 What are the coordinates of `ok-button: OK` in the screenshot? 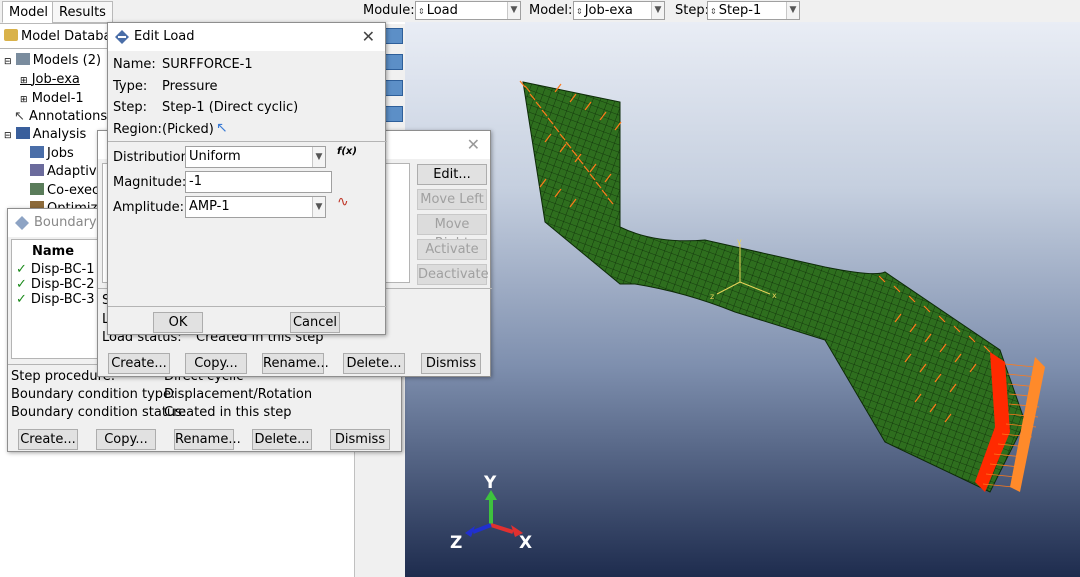 It's located at (178, 322).